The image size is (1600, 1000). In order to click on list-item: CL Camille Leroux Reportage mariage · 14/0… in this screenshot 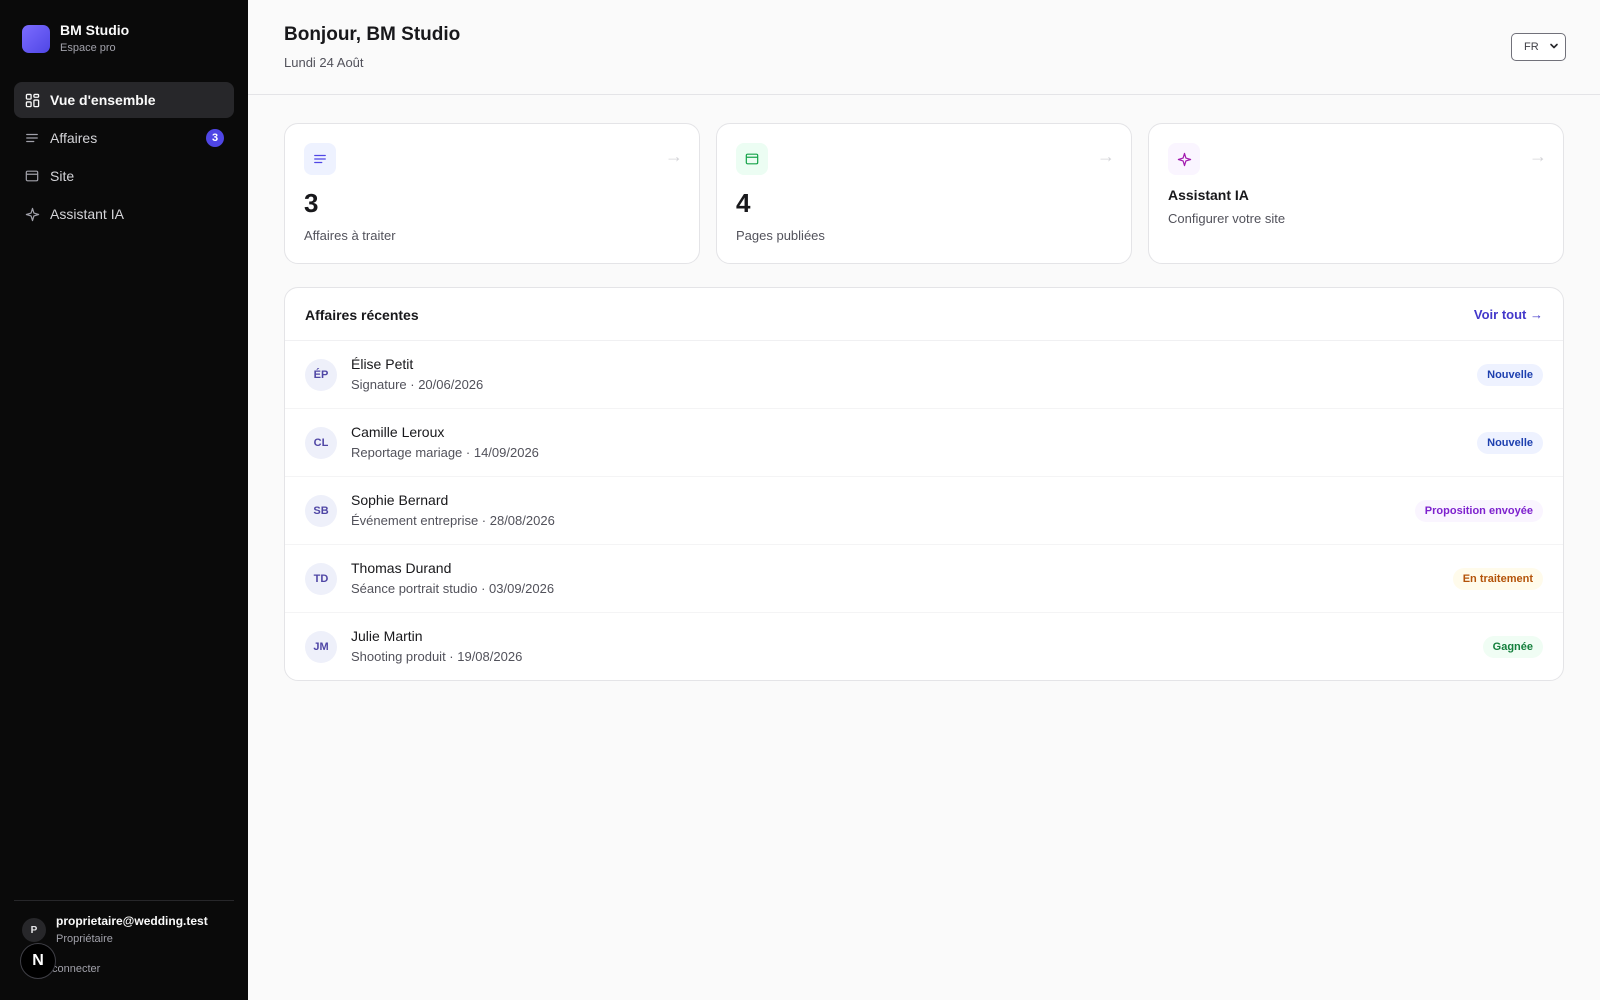, I will do `click(924, 443)`.